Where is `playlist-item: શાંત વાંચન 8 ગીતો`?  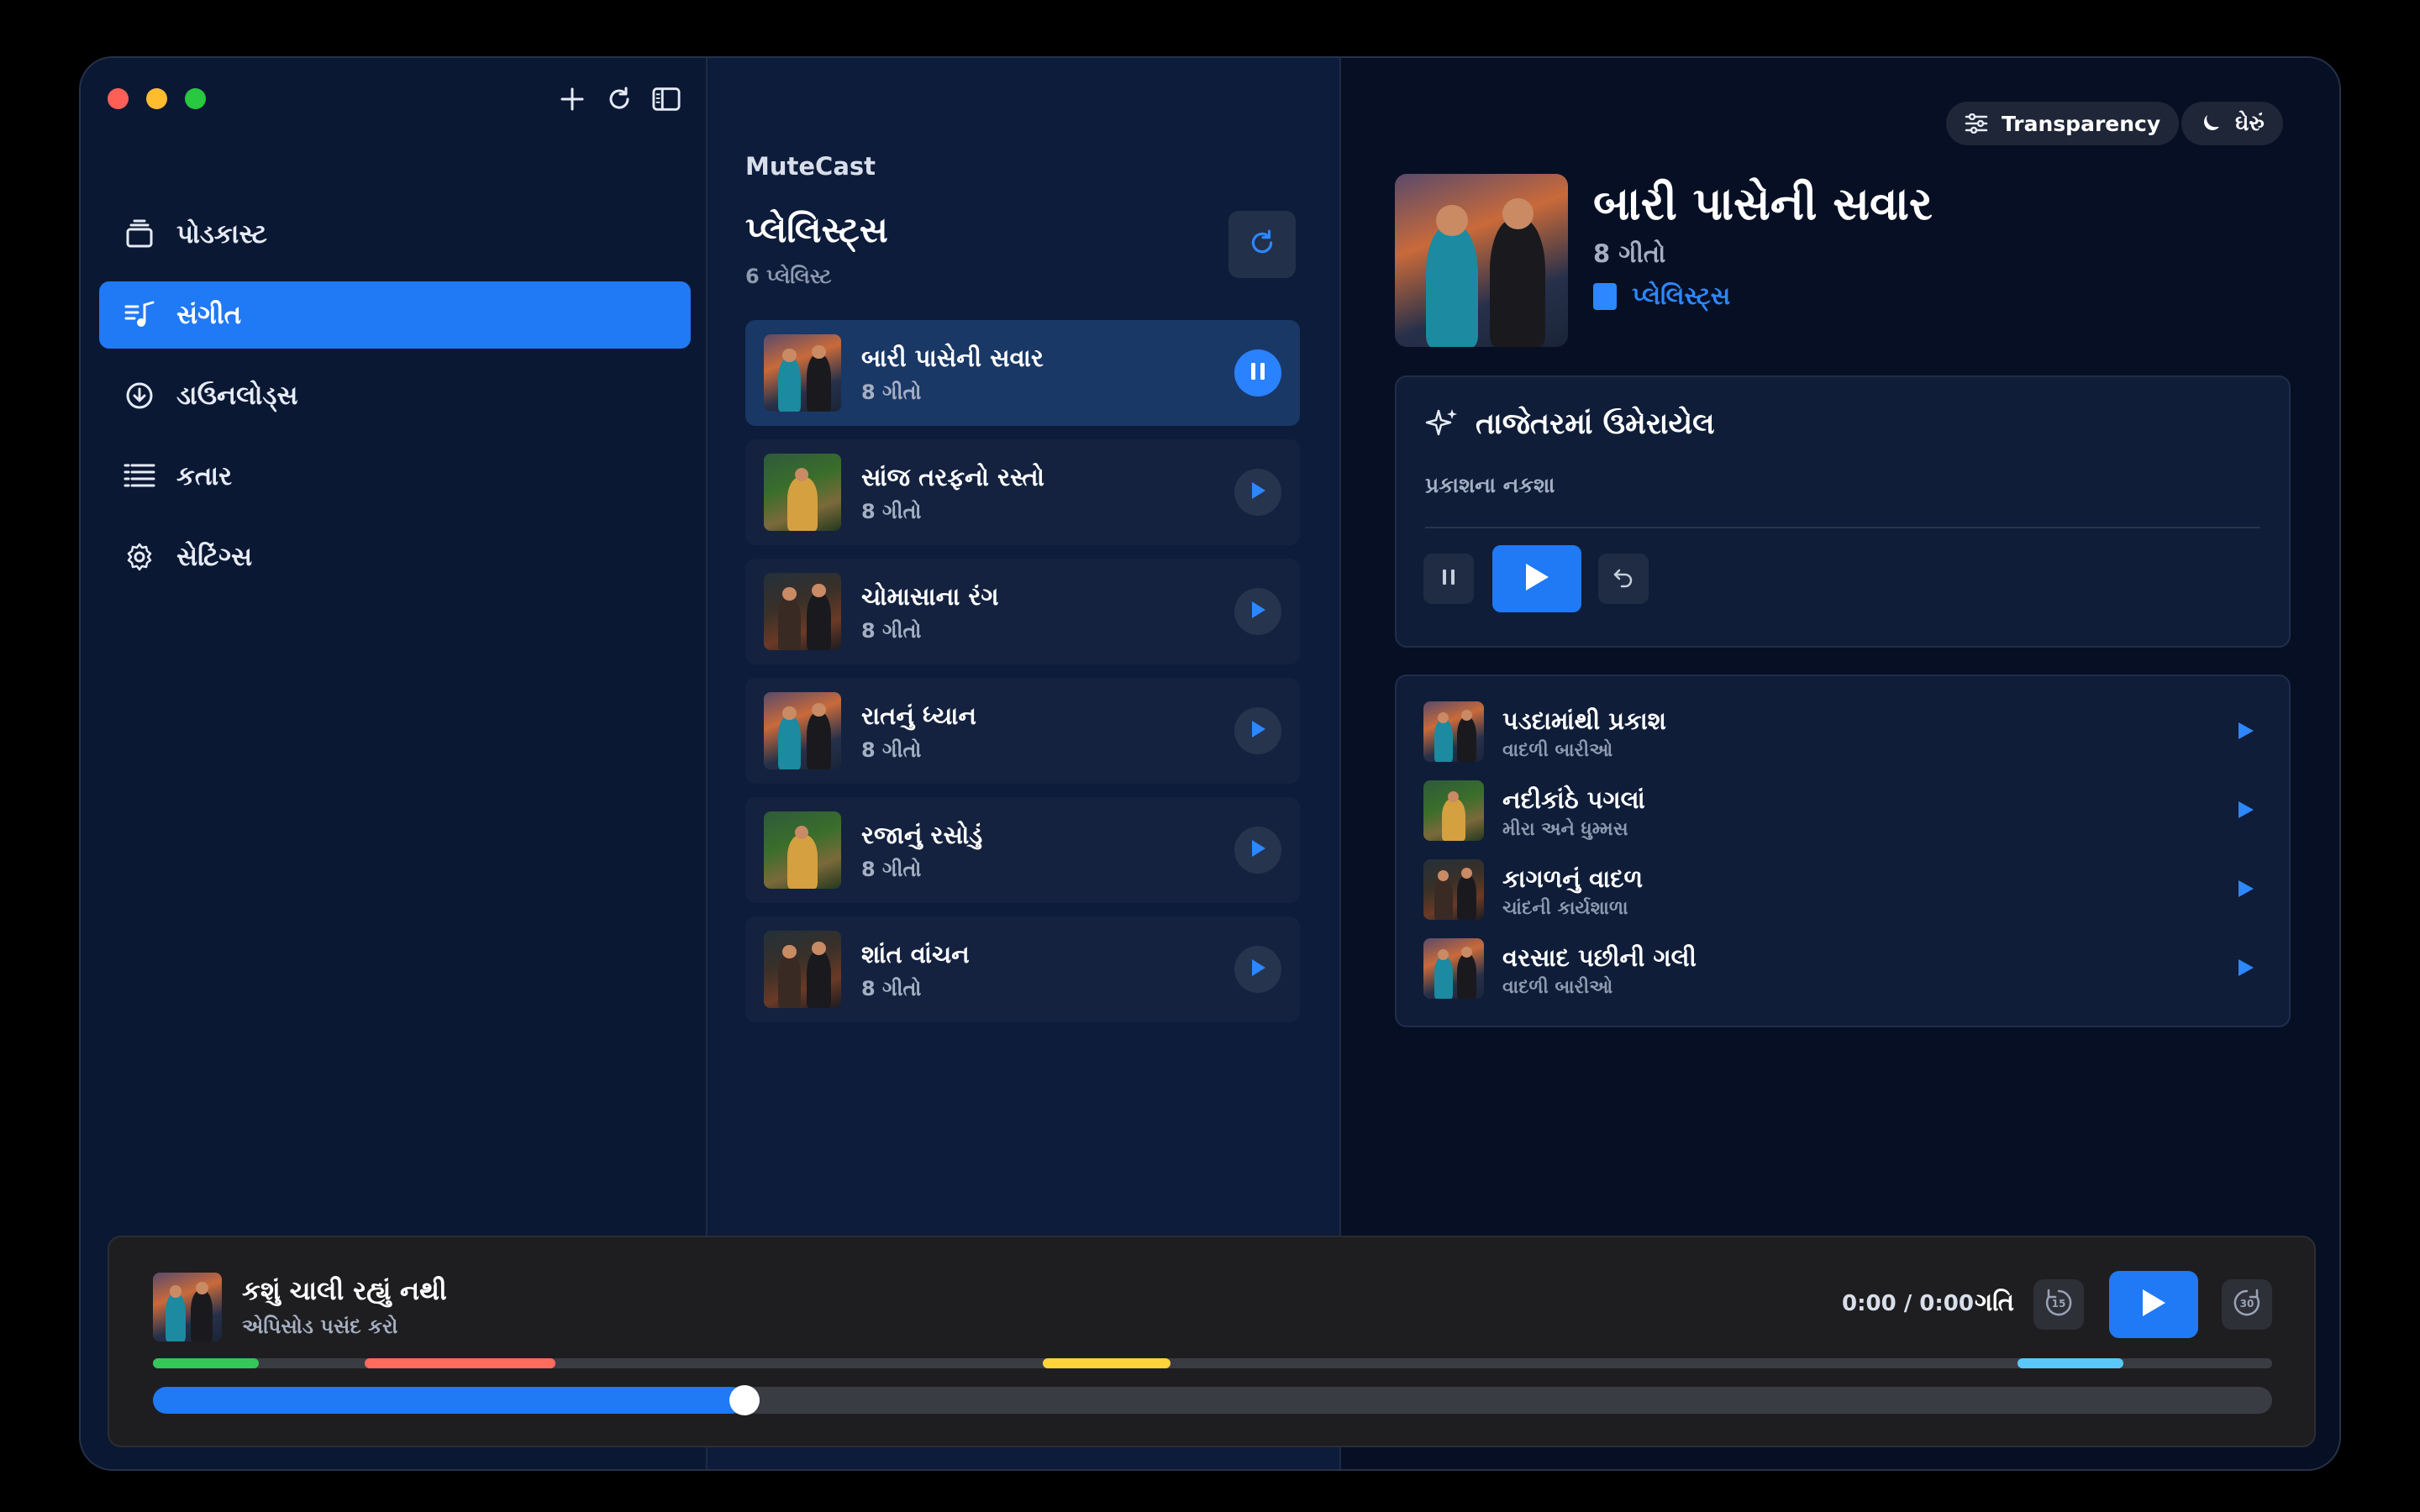
playlist-item: શાંત વાંચન 8 ગીતો is located at coordinates (1022, 969).